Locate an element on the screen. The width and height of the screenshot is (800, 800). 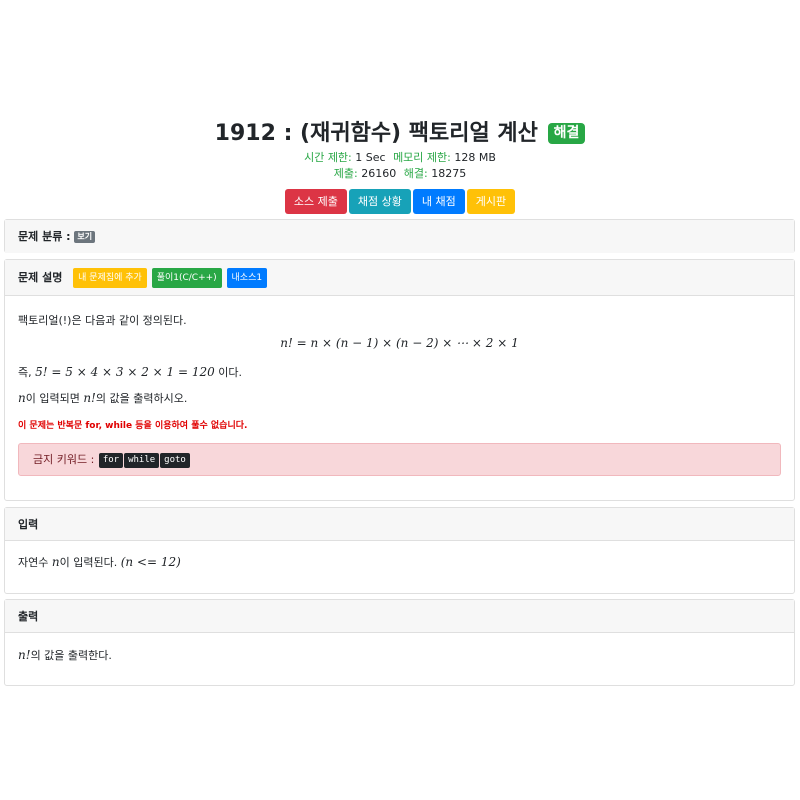
limits-line: 시간 제한: 1 Sec 메모리 제한: 128 MB is located at coordinates (400, 158).